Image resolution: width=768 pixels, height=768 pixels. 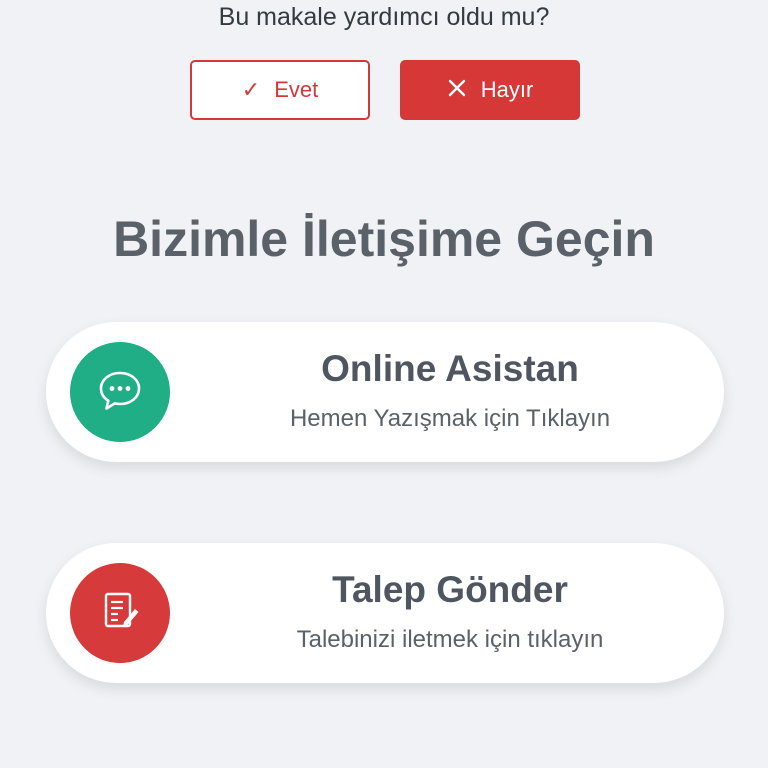 I want to click on assistant-card-subtitle: Hemen Yazışmak için Tıklayın, so click(x=450, y=418).